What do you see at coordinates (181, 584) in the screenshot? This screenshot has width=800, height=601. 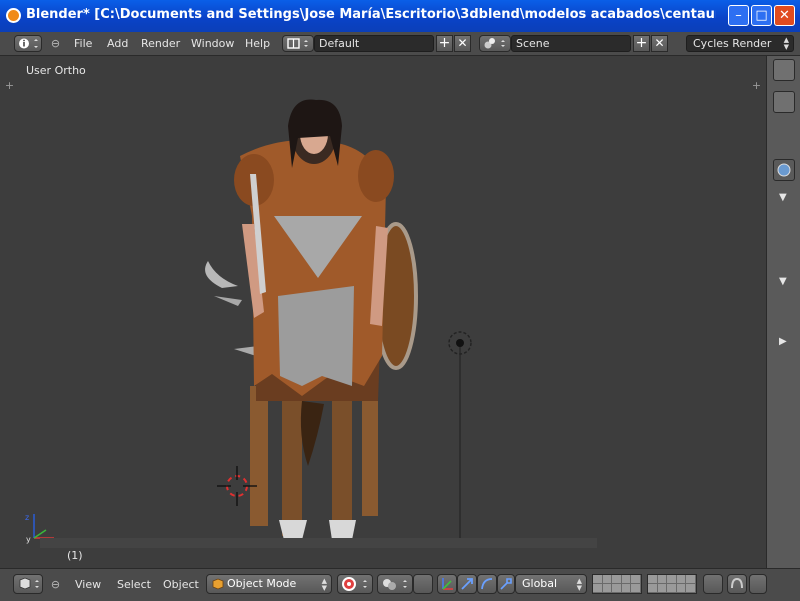 I see `menu-object: Object` at bounding box center [181, 584].